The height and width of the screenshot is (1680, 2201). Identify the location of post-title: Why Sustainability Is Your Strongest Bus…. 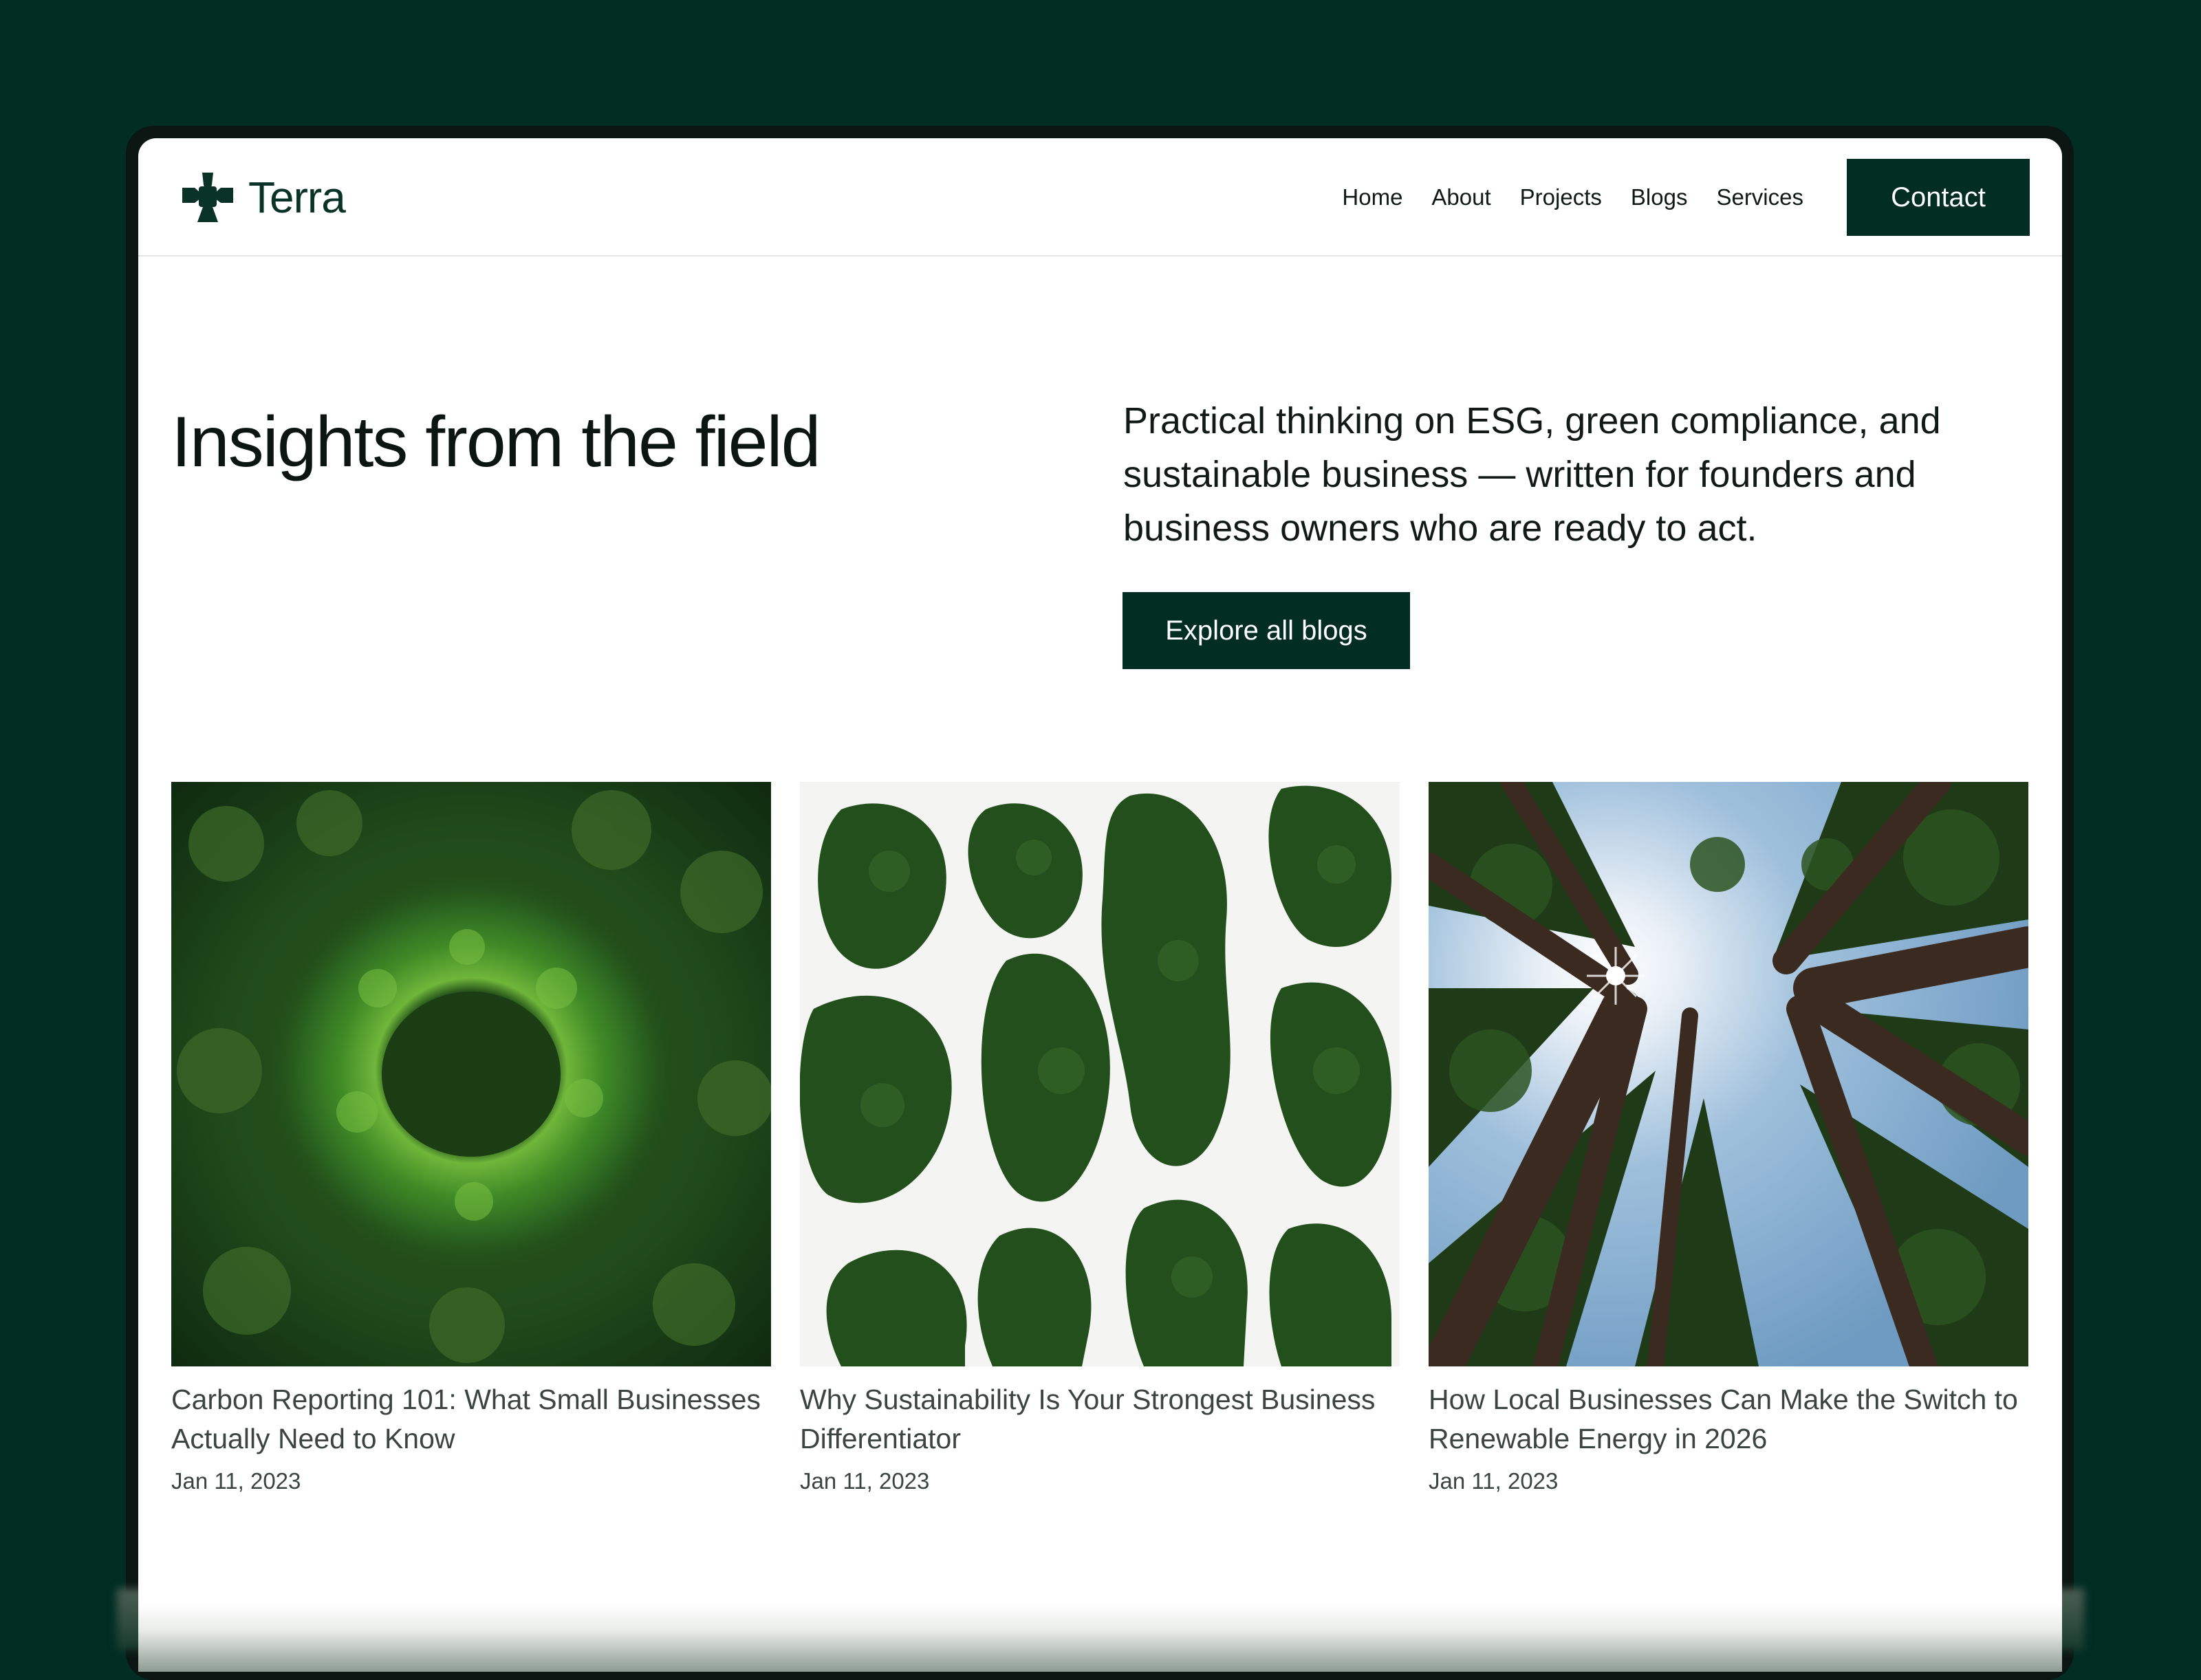
(1100, 1419).